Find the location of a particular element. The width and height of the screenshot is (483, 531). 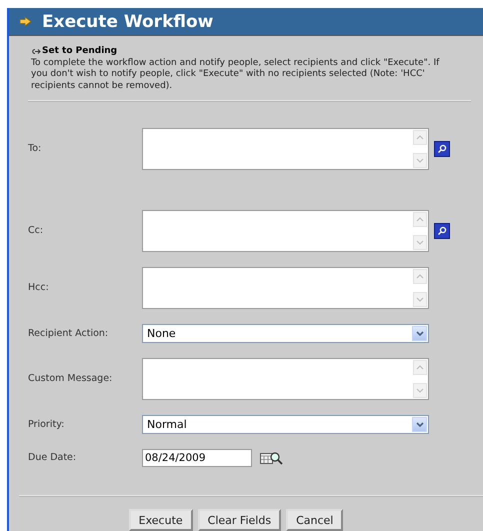

calendar-search-icon is located at coordinates (272, 458).